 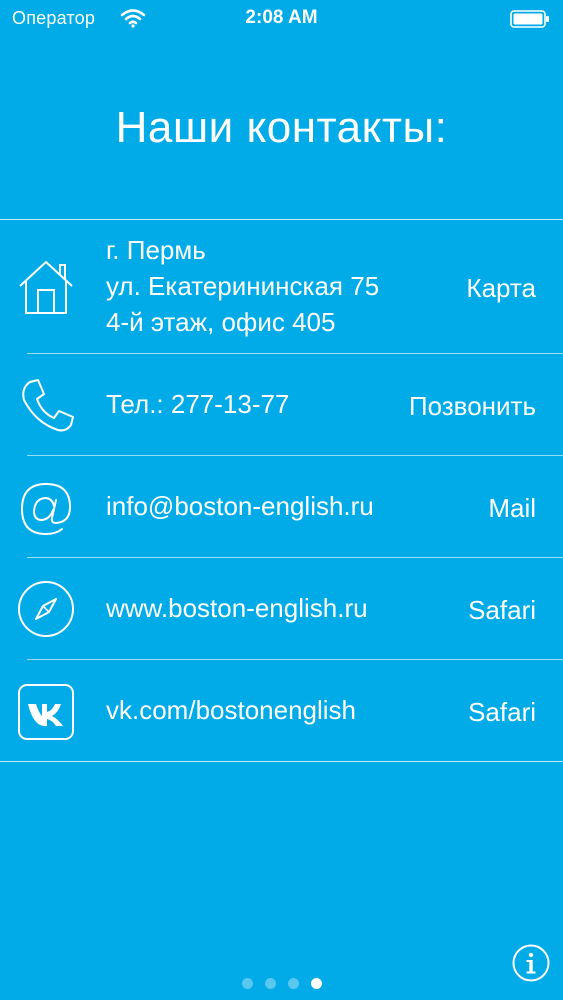 I want to click on clock: 2:08 AM, so click(x=281, y=17).